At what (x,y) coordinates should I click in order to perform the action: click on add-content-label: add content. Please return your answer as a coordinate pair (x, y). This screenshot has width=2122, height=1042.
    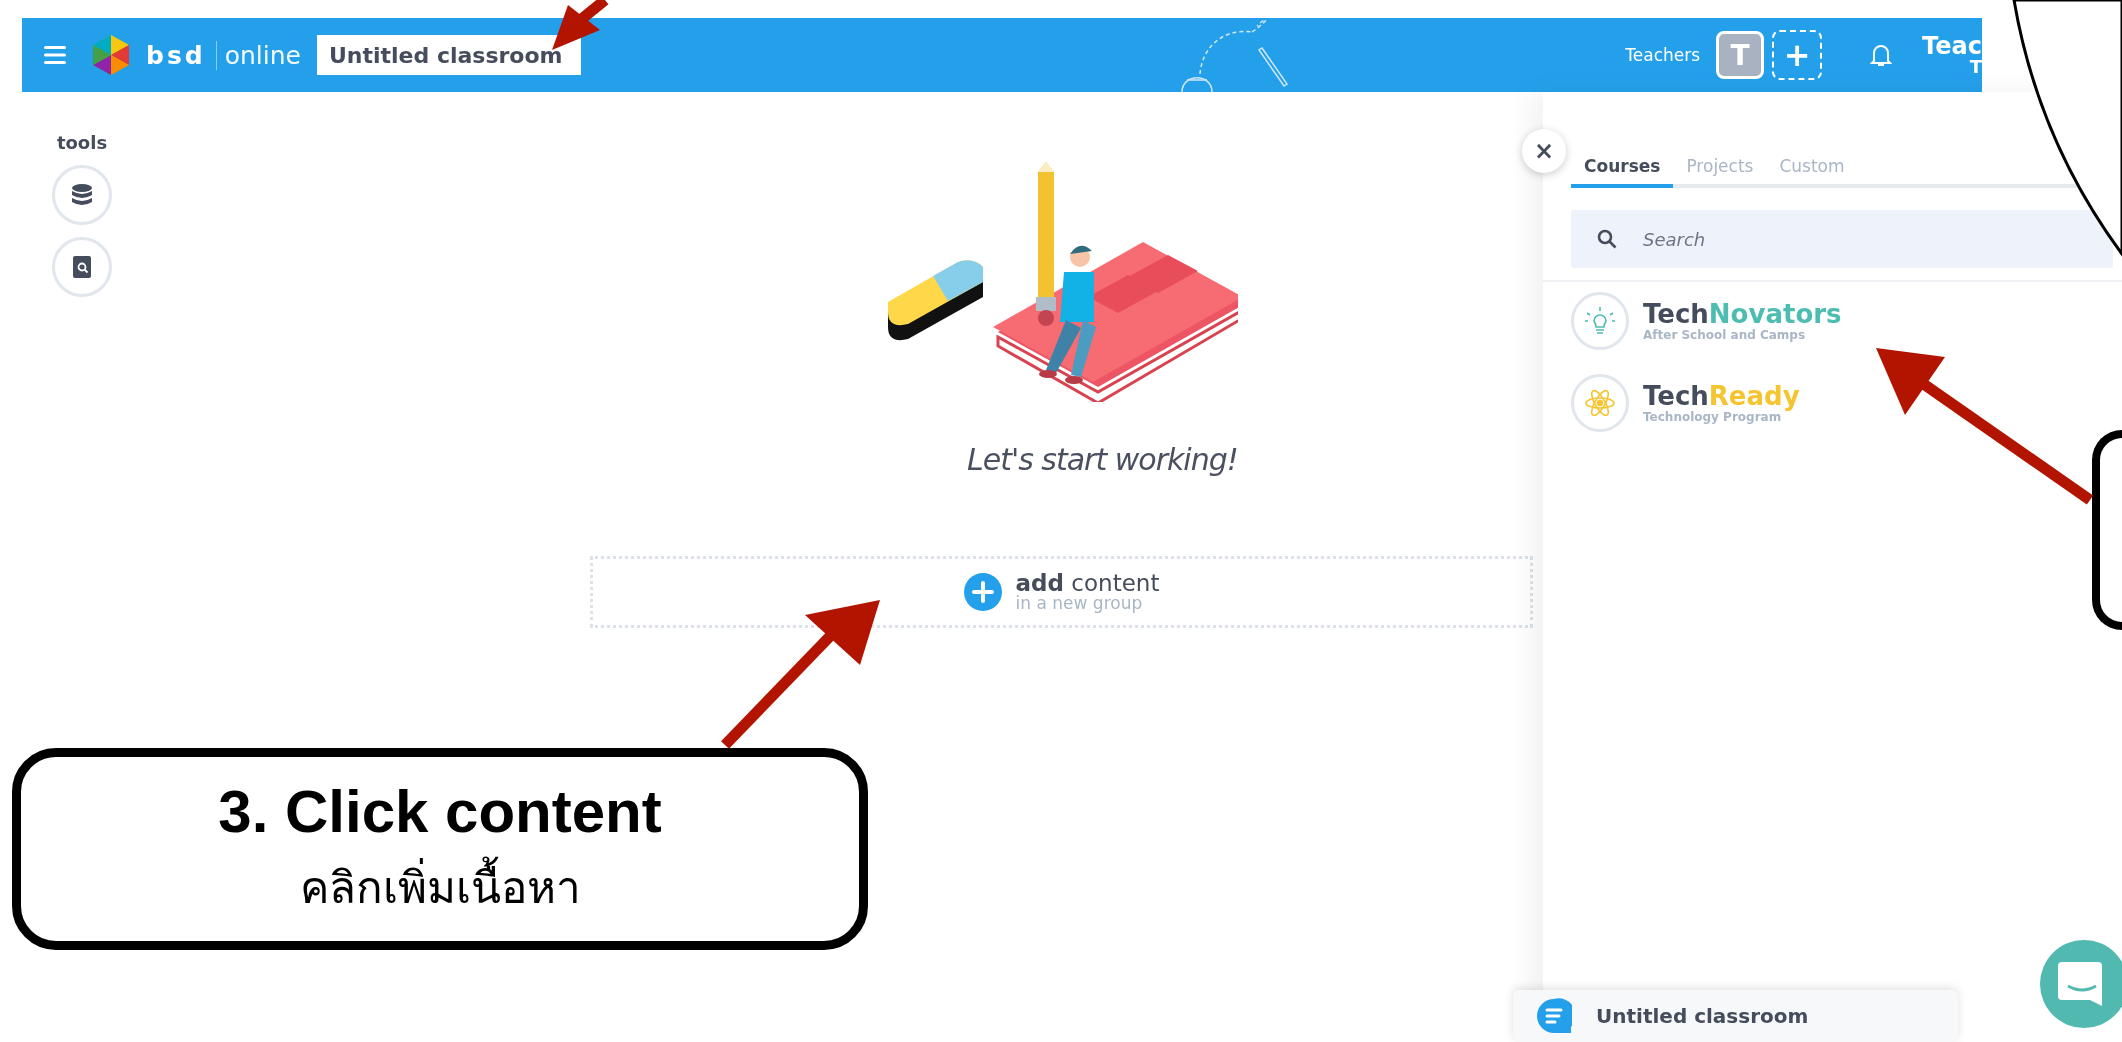
    Looking at the image, I should click on (1087, 583).